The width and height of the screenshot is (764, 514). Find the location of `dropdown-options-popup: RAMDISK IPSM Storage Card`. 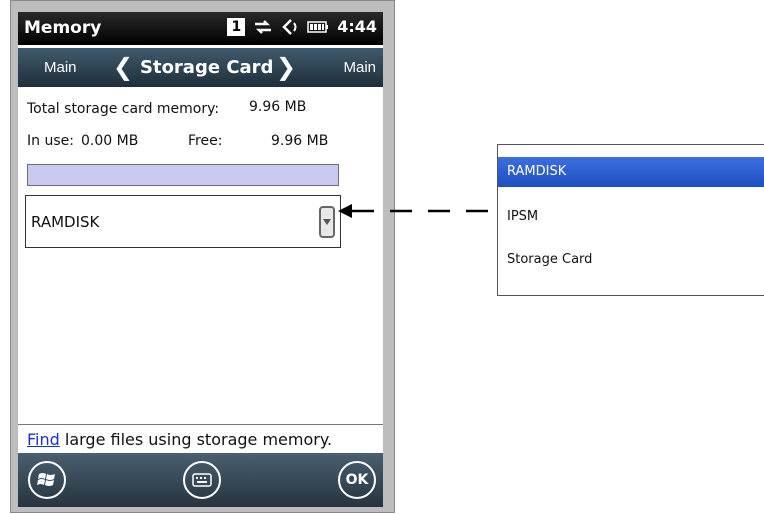

dropdown-options-popup: RAMDISK IPSM Storage Card is located at coordinates (630, 220).